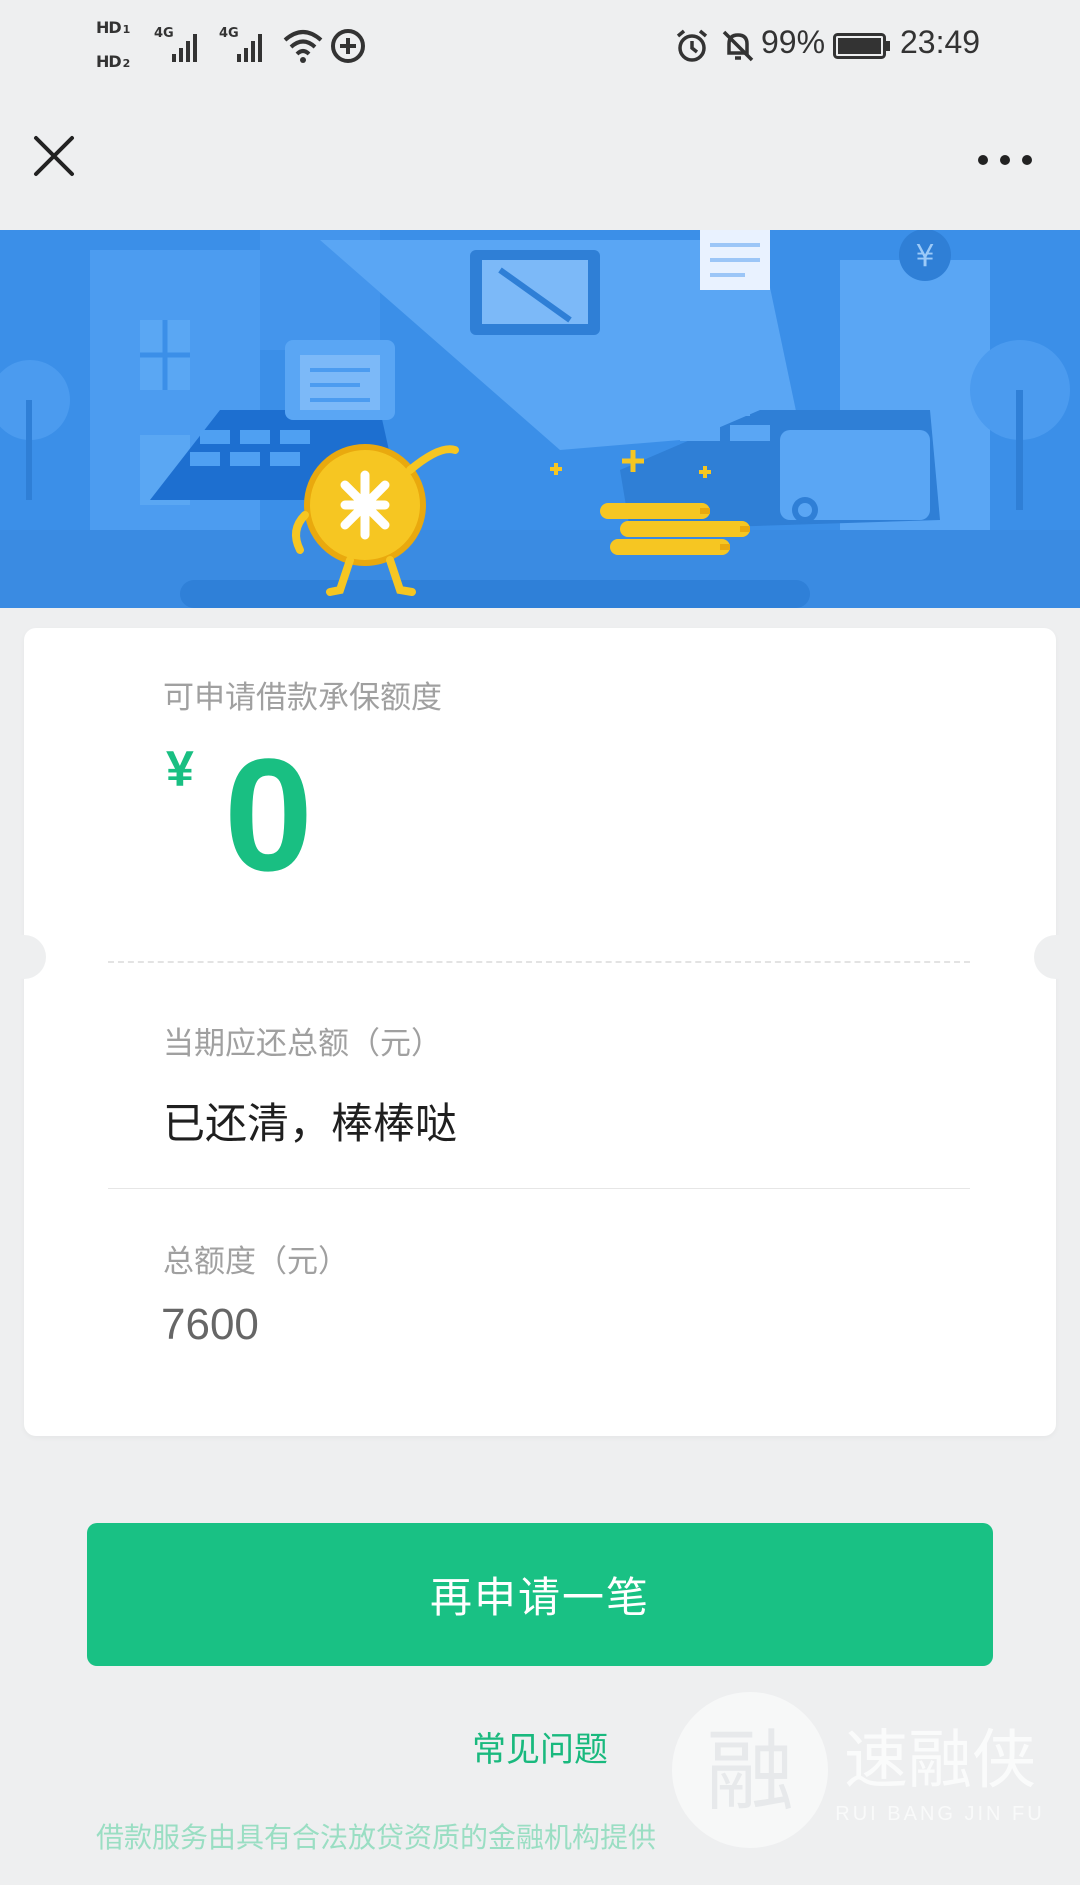 The width and height of the screenshot is (1080, 1885). I want to click on card-notch-left, so click(24, 957).